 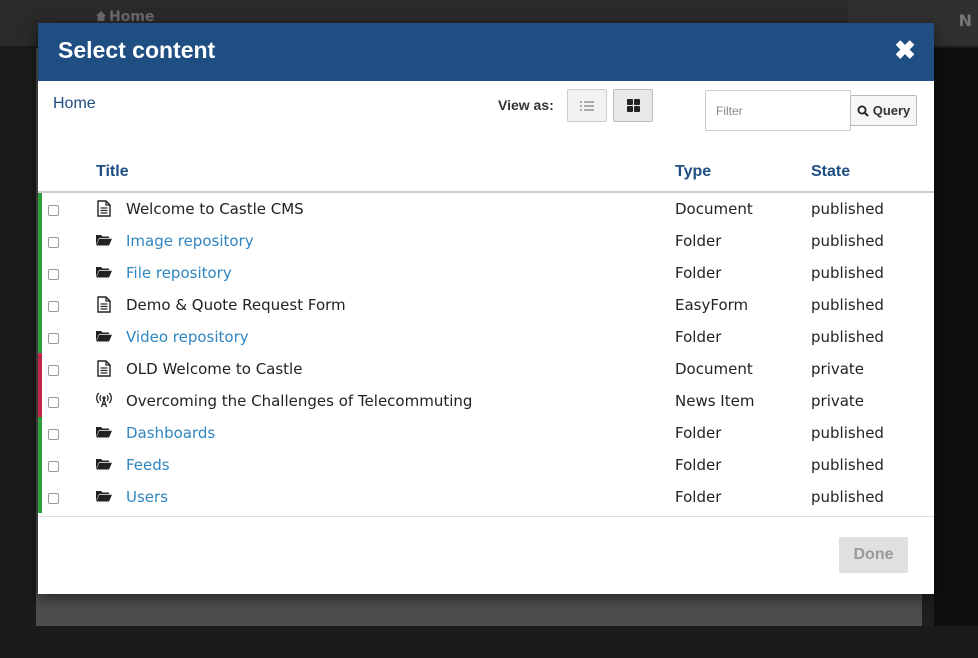 I want to click on column-header-title: Title, so click(x=112, y=172).